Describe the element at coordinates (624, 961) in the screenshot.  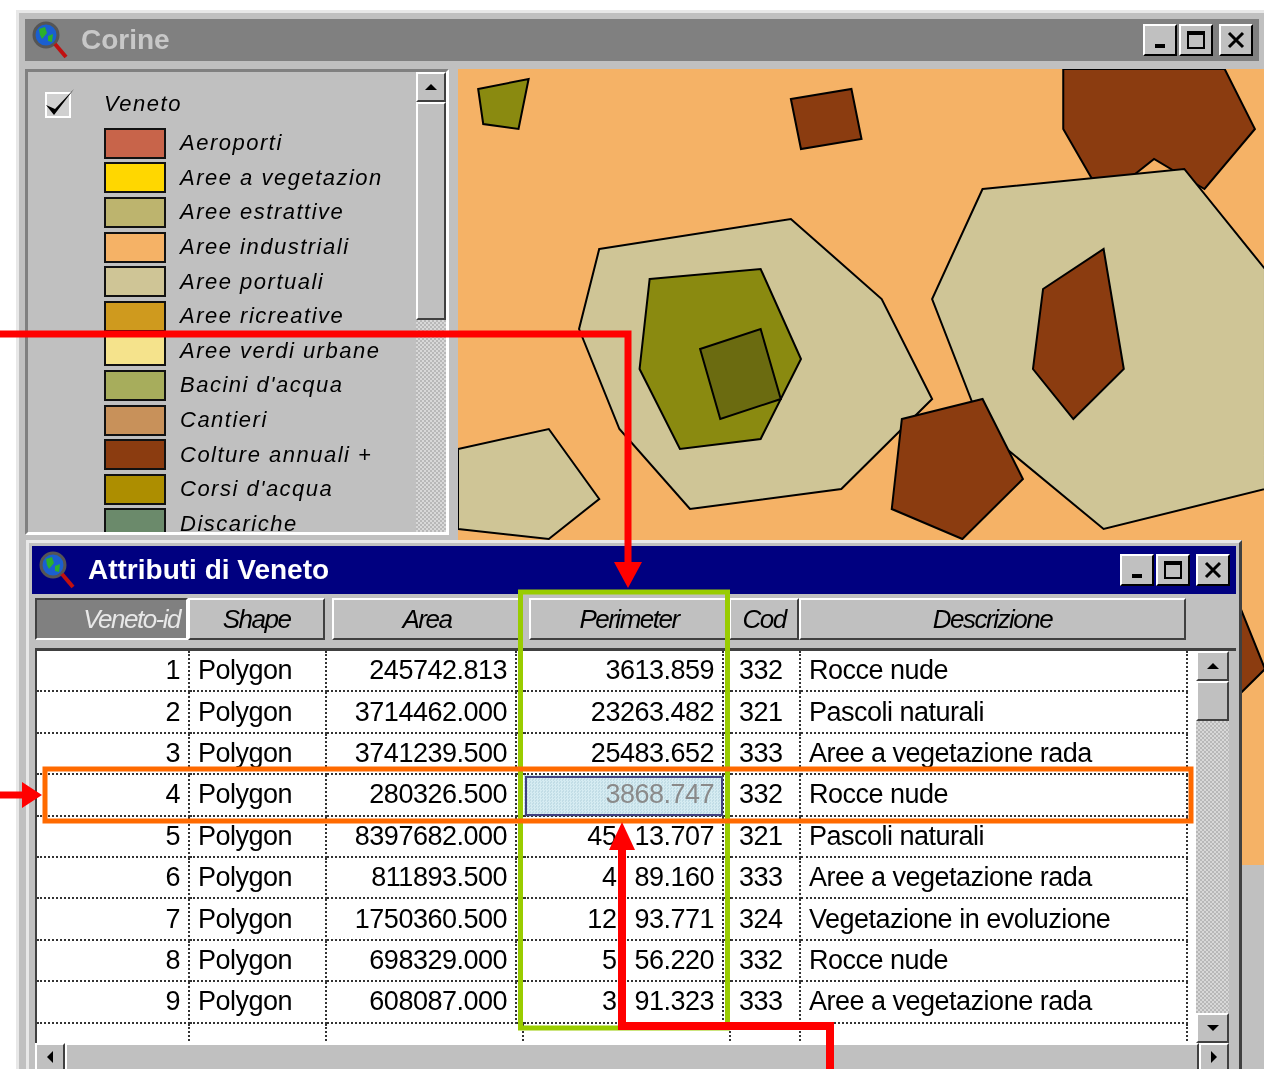
I see `table-cell: 5 56.220` at that location.